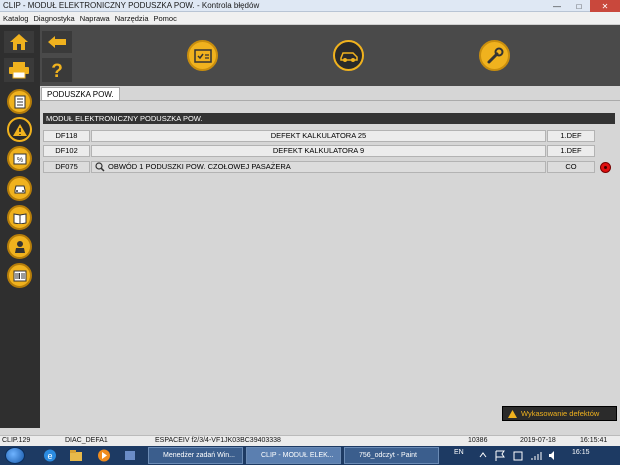 The width and height of the screenshot is (620, 465). Describe the element at coordinates (579, 6) in the screenshot. I see `maximize-button: □` at that location.